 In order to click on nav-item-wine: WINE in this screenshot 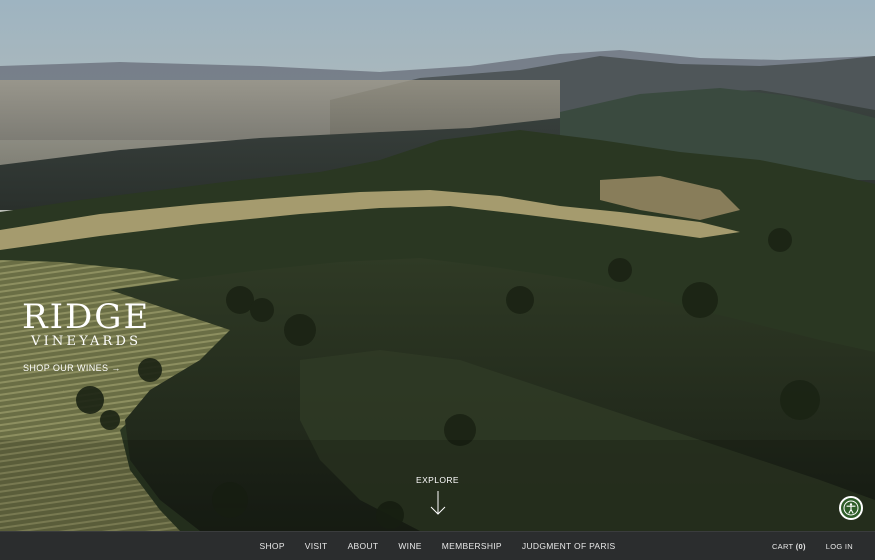, I will do `click(409, 546)`.